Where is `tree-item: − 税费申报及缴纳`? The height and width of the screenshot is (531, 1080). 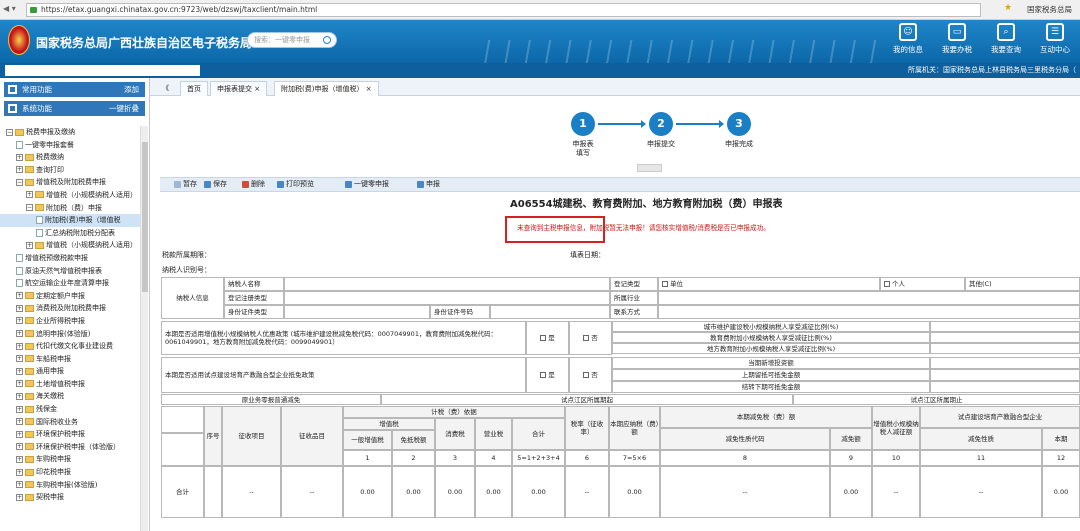
tree-item: − 税费申报及缴纳 is located at coordinates (70, 132).